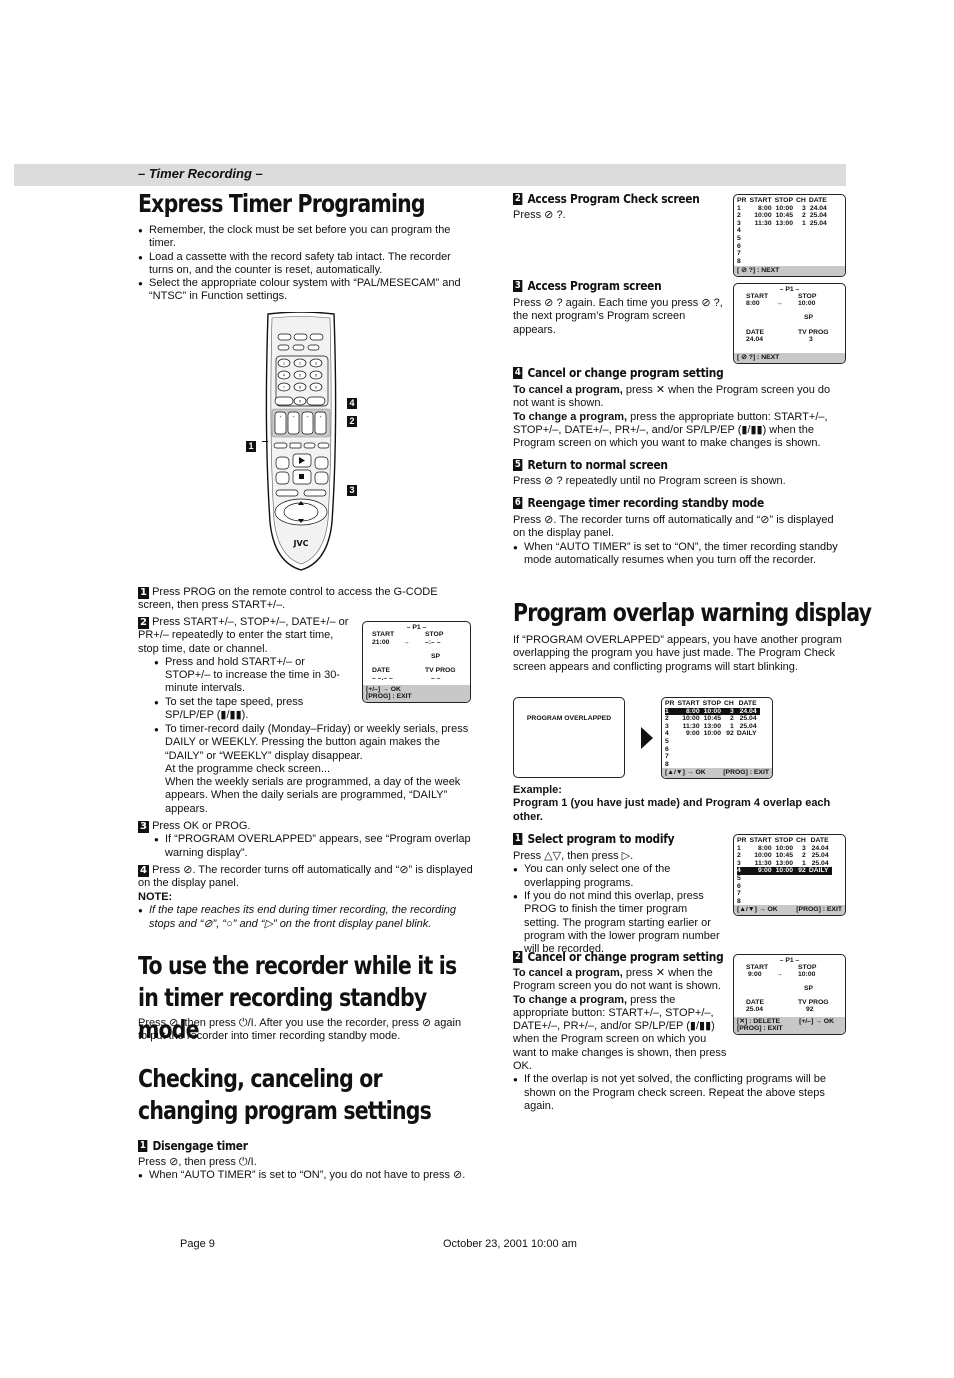 This screenshot has width=954, height=1378. Describe the element at coordinates (755, 1009) in the screenshot. I see `date-value: 25.04` at that location.